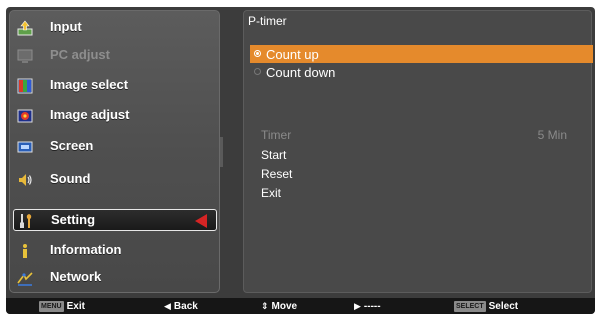 The width and height of the screenshot is (596, 316). I want to click on menu-item-label: PC adjust, so click(80, 54).